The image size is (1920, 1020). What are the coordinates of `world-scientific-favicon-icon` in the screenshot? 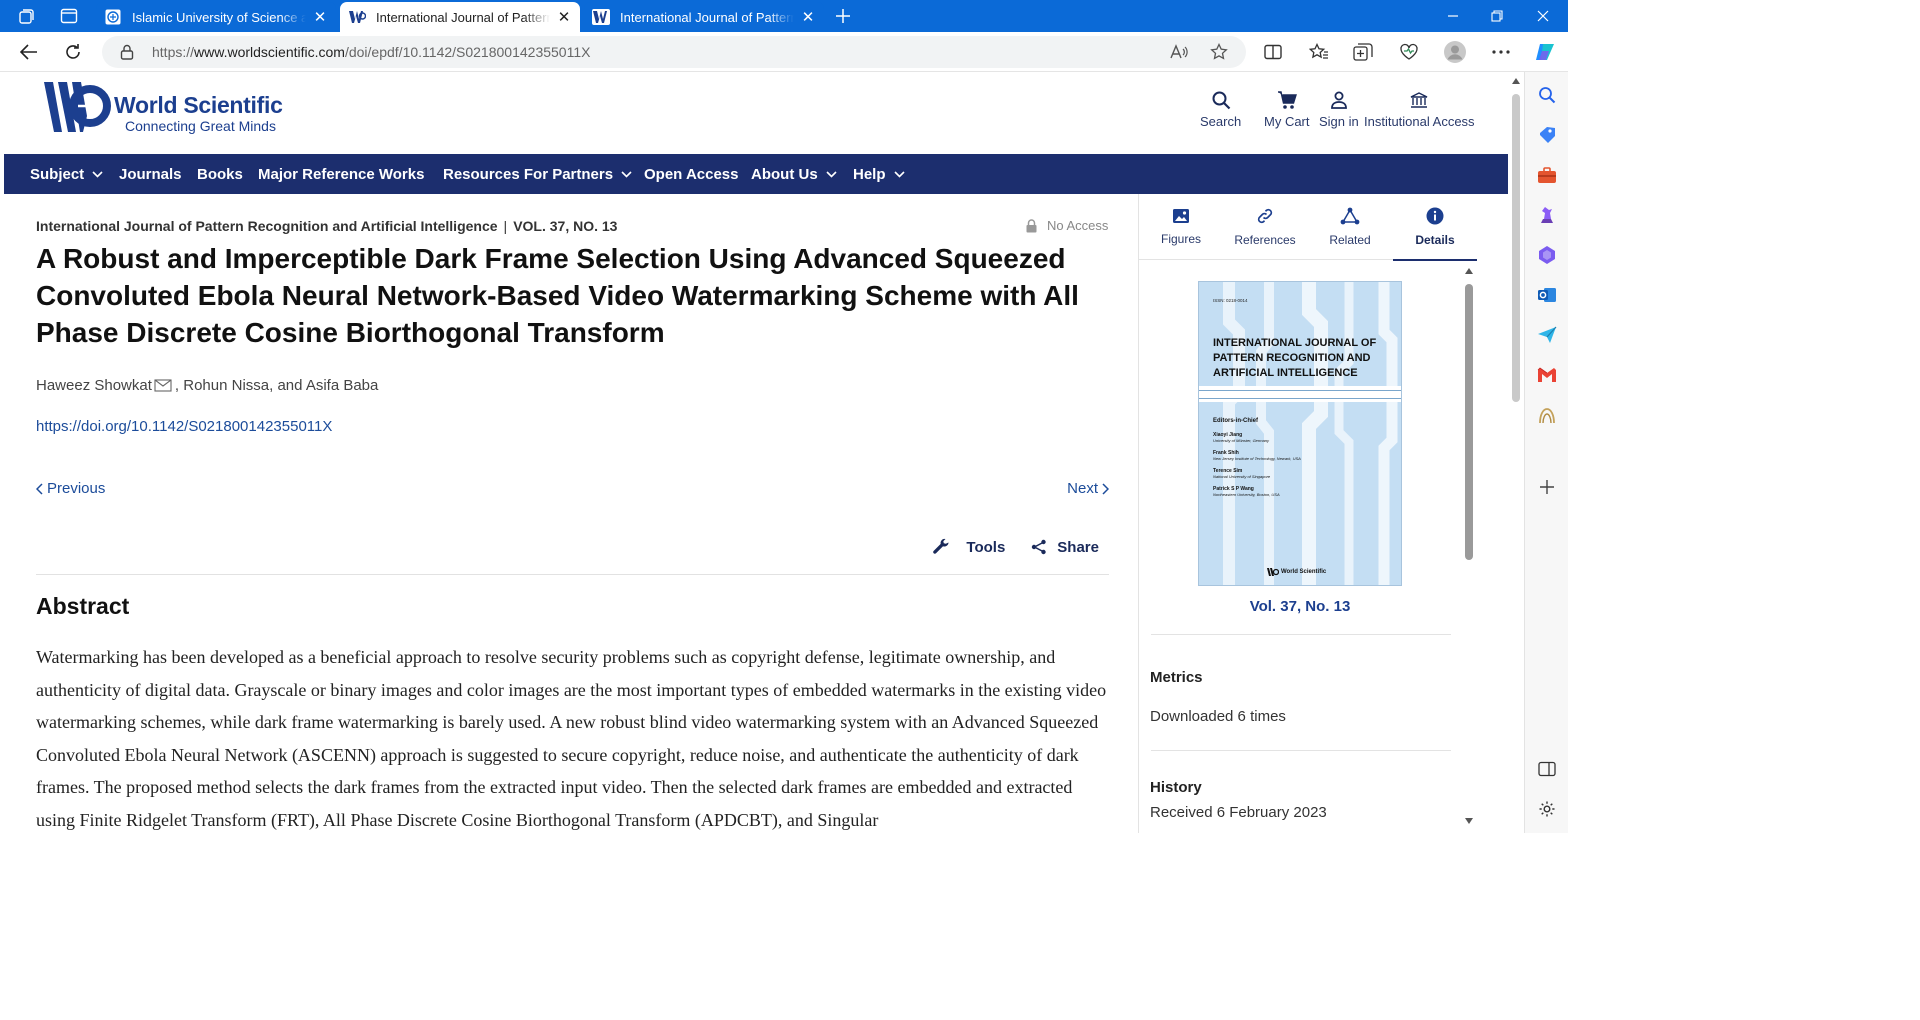 It's located at (357, 17).